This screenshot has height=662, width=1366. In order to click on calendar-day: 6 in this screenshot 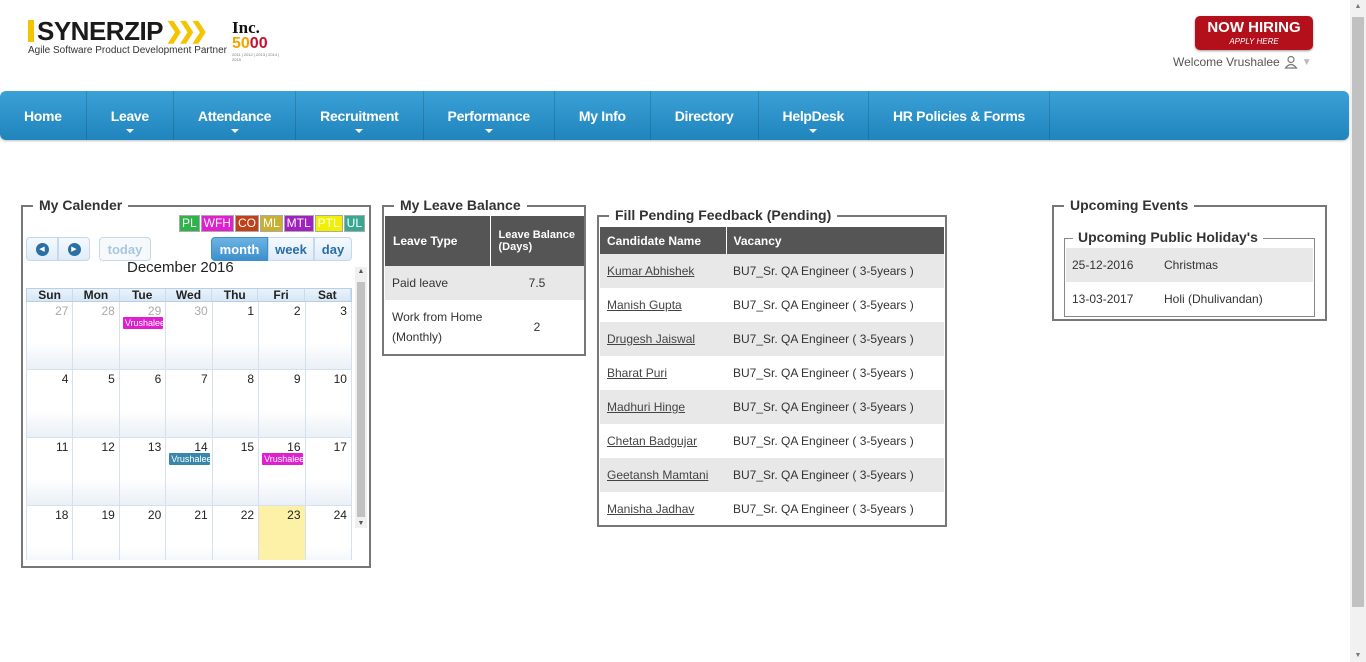, I will do `click(143, 404)`.